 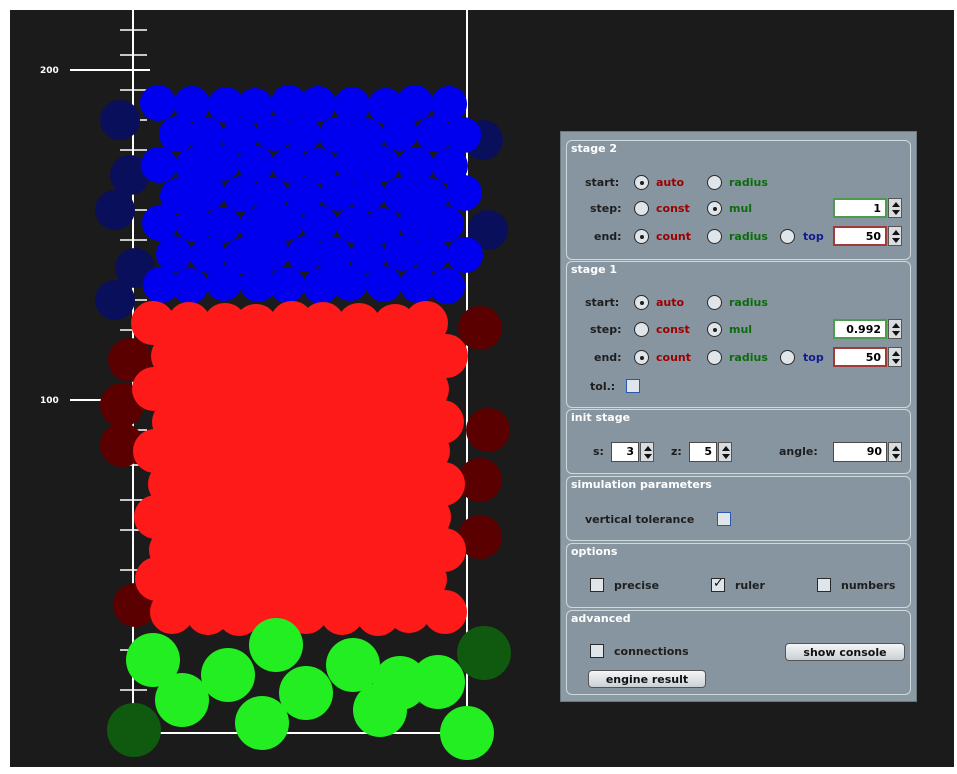 What do you see at coordinates (641, 236) in the screenshot?
I see `stage2-end-count-radio` at bounding box center [641, 236].